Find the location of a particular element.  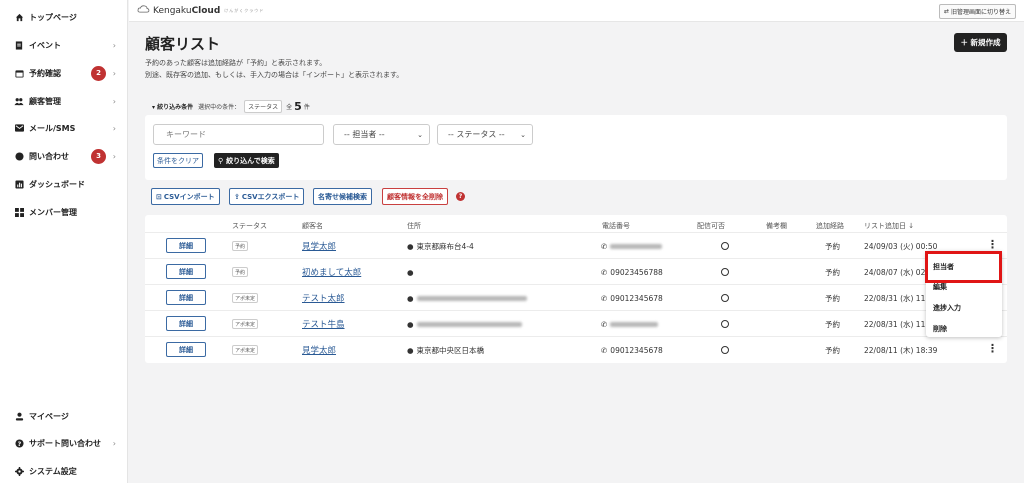

create-new-button: ＋ 新規作成 is located at coordinates (980, 42).